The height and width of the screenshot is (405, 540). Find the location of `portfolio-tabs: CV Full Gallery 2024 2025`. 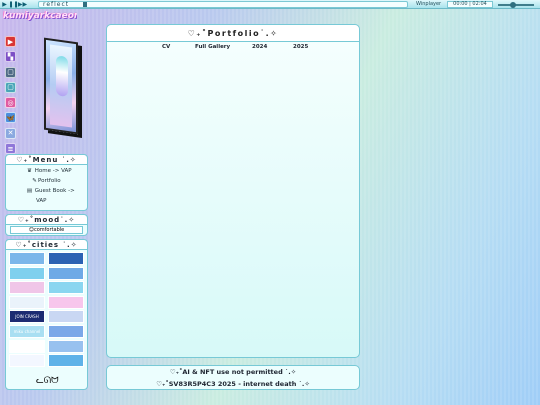

portfolio-tabs: CV Full Gallery 2024 2025 is located at coordinates (233, 50).